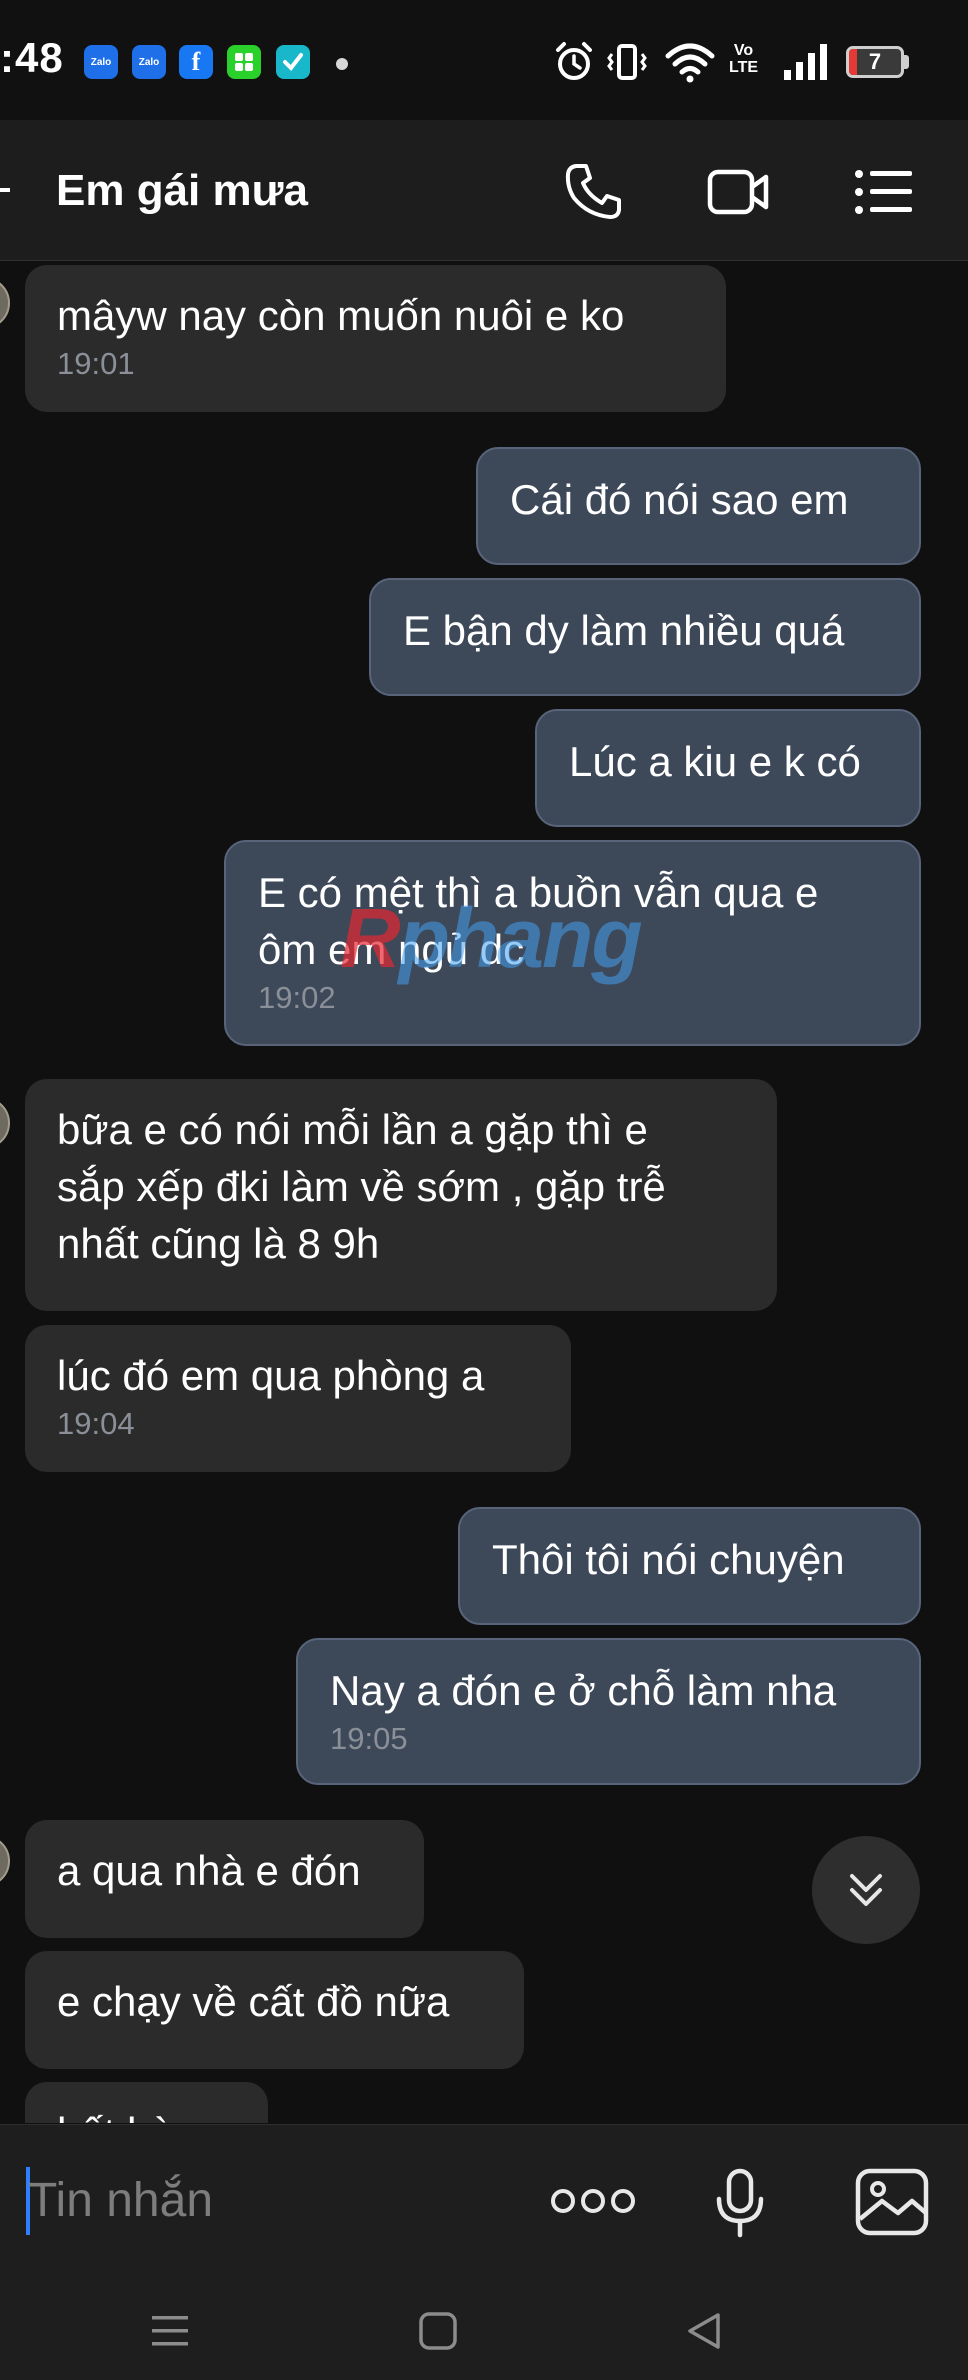 This screenshot has width=968, height=2380. What do you see at coordinates (271, 1375) in the screenshot?
I see `message-text: lúc đó em qua phòng a` at bounding box center [271, 1375].